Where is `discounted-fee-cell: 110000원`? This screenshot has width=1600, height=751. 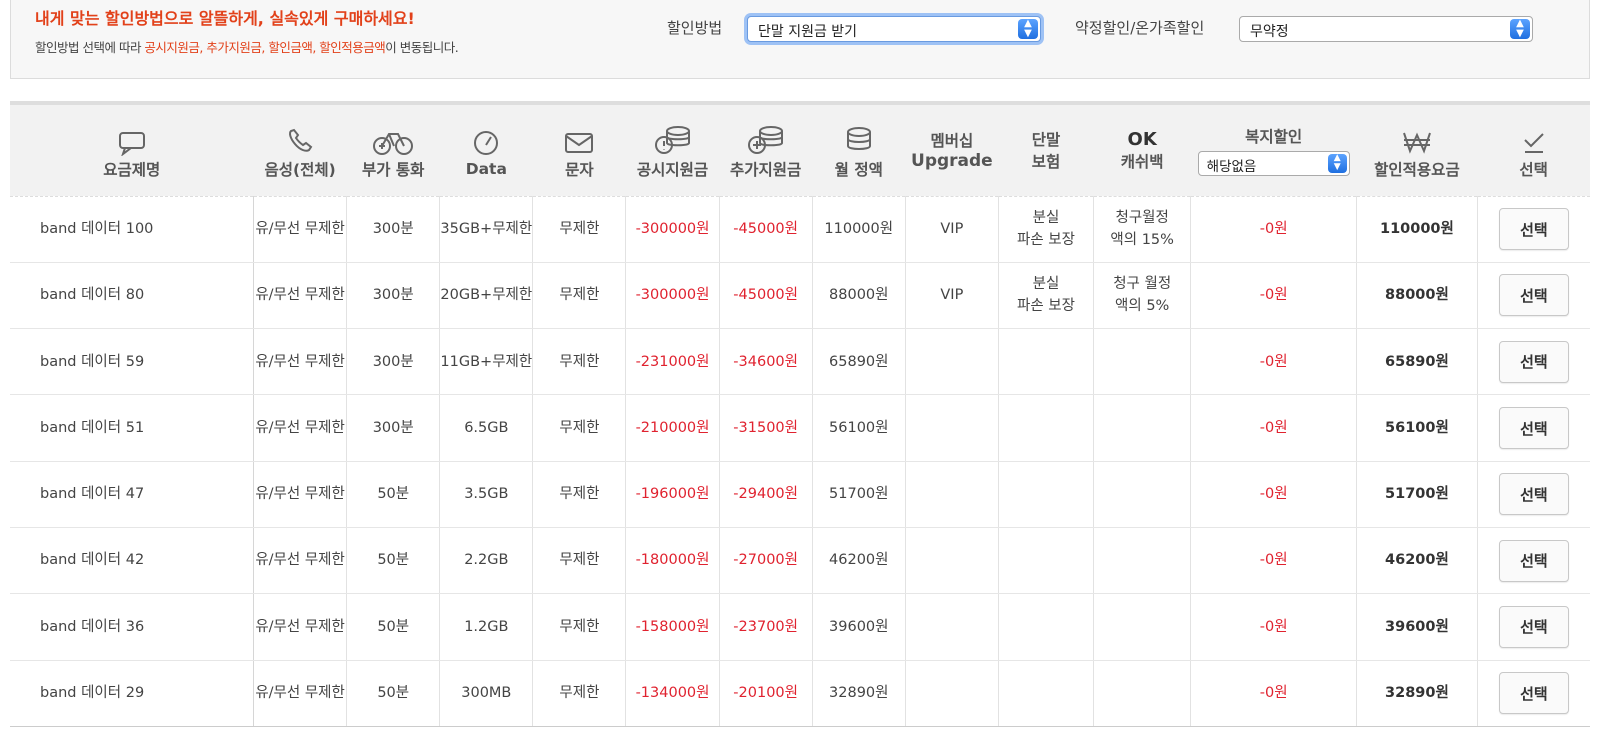 discounted-fee-cell: 110000원 is located at coordinates (1417, 229).